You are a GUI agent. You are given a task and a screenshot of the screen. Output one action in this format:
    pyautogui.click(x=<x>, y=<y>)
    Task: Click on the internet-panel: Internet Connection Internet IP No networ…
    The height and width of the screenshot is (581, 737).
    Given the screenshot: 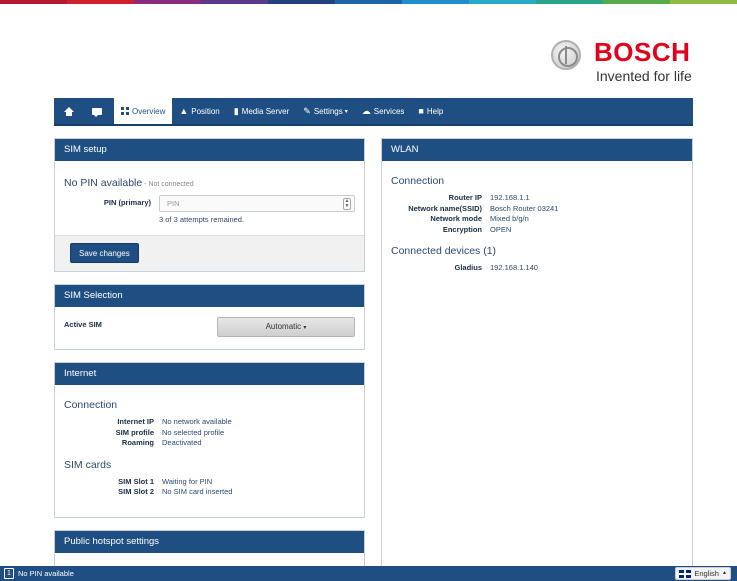 What is the action you would take?
    pyautogui.click(x=209, y=440)
    